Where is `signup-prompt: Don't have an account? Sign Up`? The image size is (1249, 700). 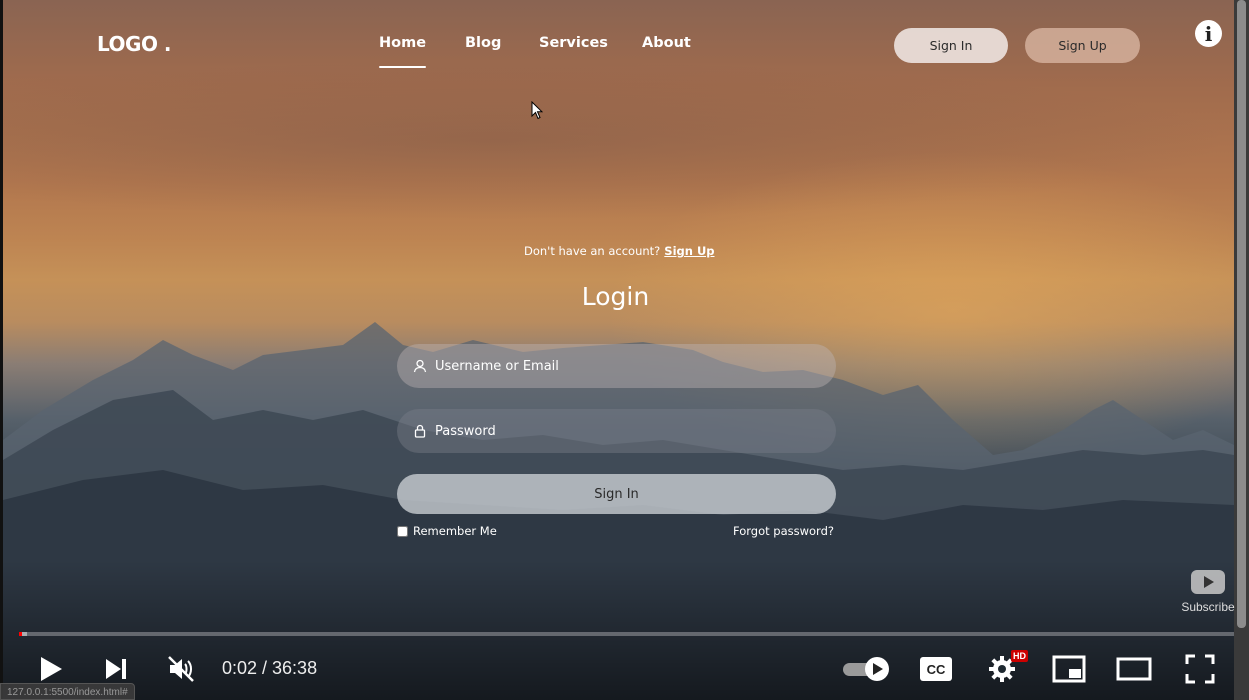
signup-prompt: Don't have an account? Sign Up is located at coordinates (619, 251).